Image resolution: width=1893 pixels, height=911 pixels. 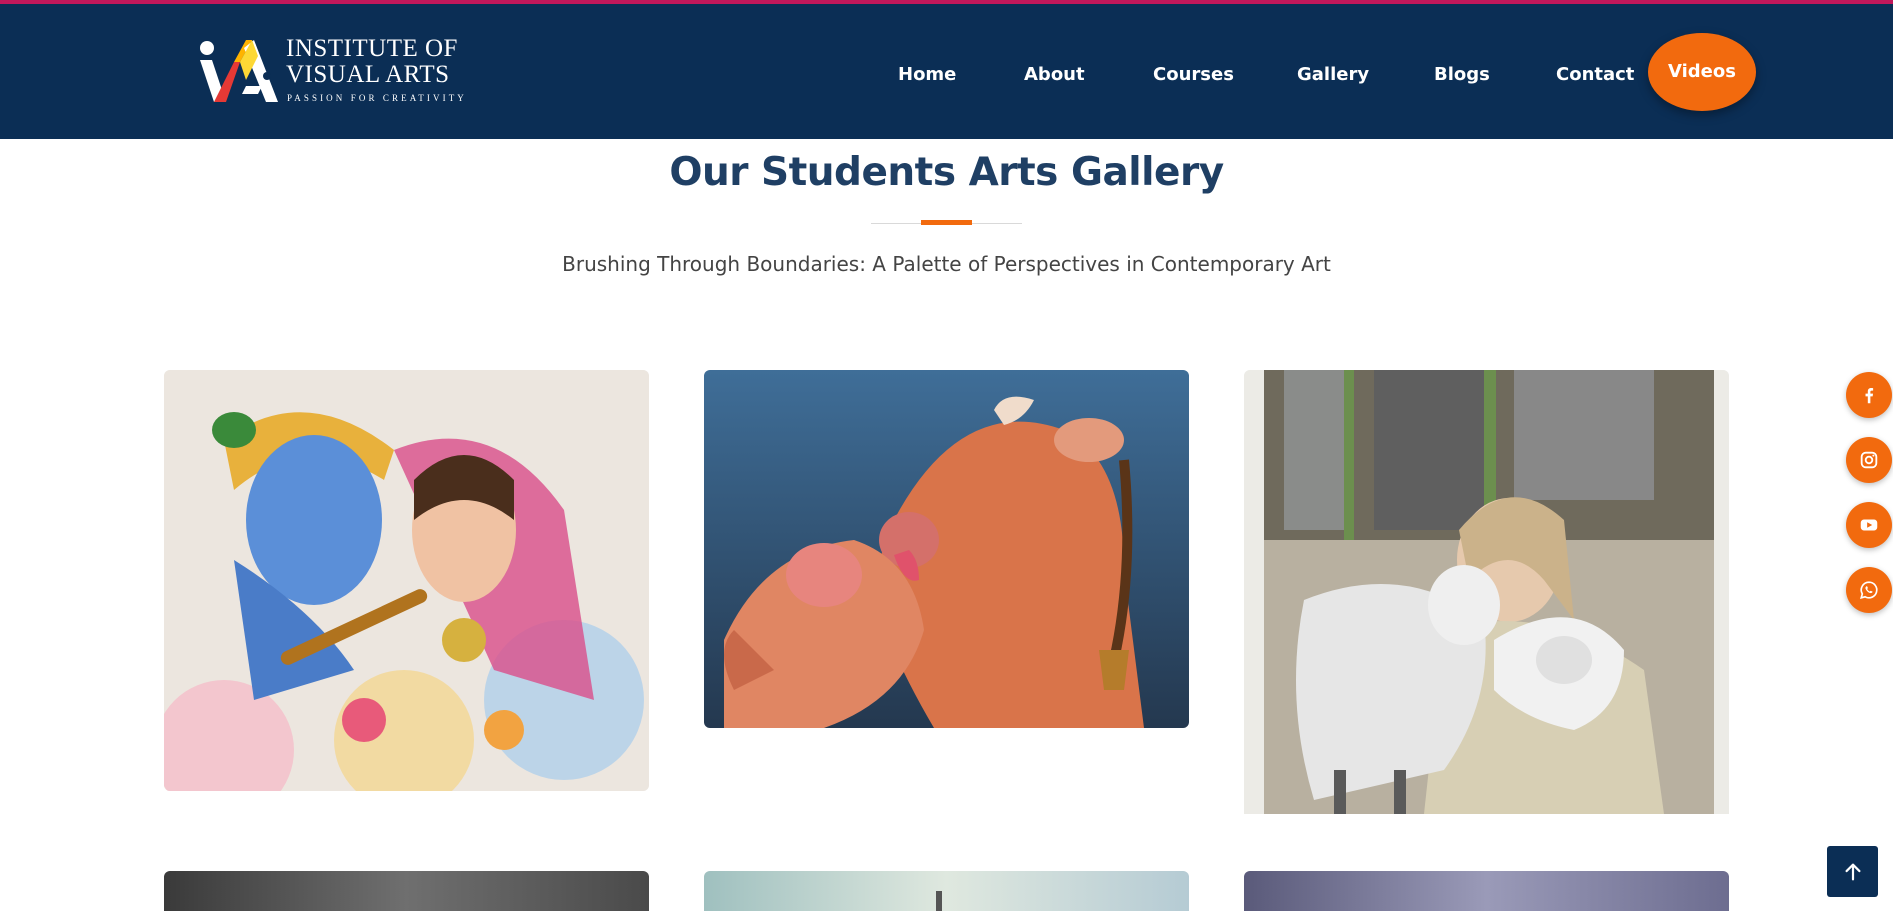 What do you see at coordinates (1595, 75) in the screenshot?
I see `nav-contact: Contact` at bounding box center [1595, 75].